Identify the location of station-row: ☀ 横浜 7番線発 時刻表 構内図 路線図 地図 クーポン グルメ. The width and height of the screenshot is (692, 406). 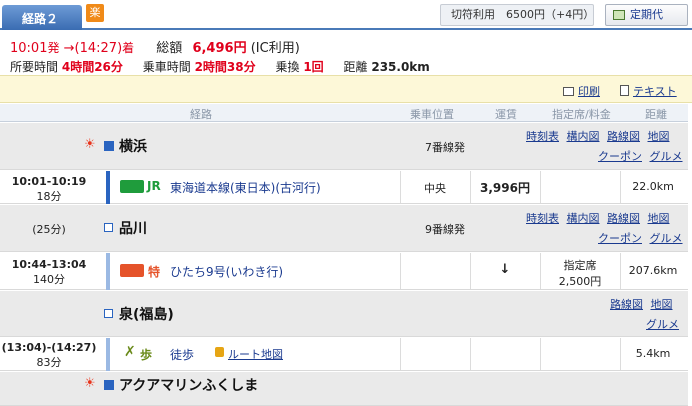
(344, 146).